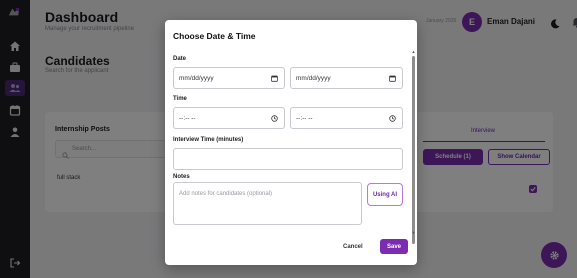  What do you see at coordinates (229, 118) in the screenshot?
I see `time-start-input: --:-- --` at bounding box center [229, 118].